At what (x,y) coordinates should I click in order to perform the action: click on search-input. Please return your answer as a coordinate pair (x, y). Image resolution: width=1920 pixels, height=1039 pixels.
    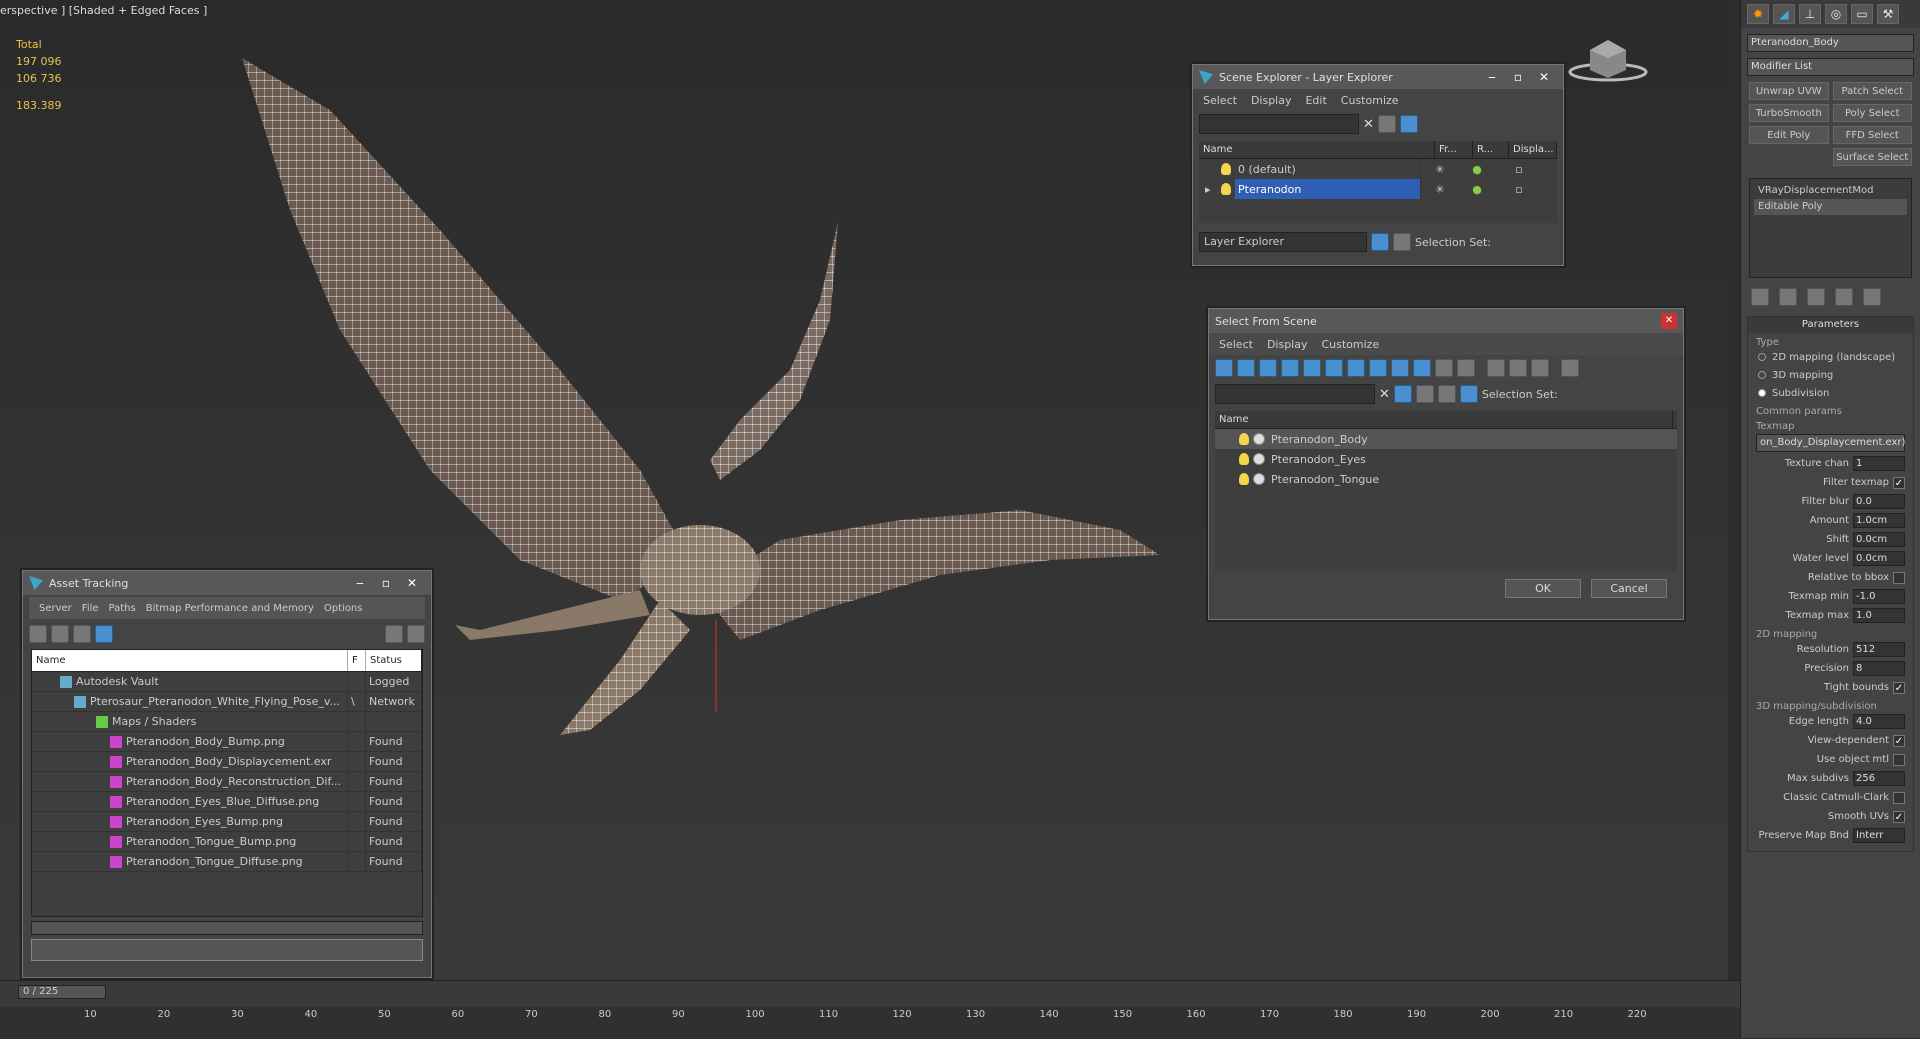
    Looking at the image, I should click on (1295, 394).